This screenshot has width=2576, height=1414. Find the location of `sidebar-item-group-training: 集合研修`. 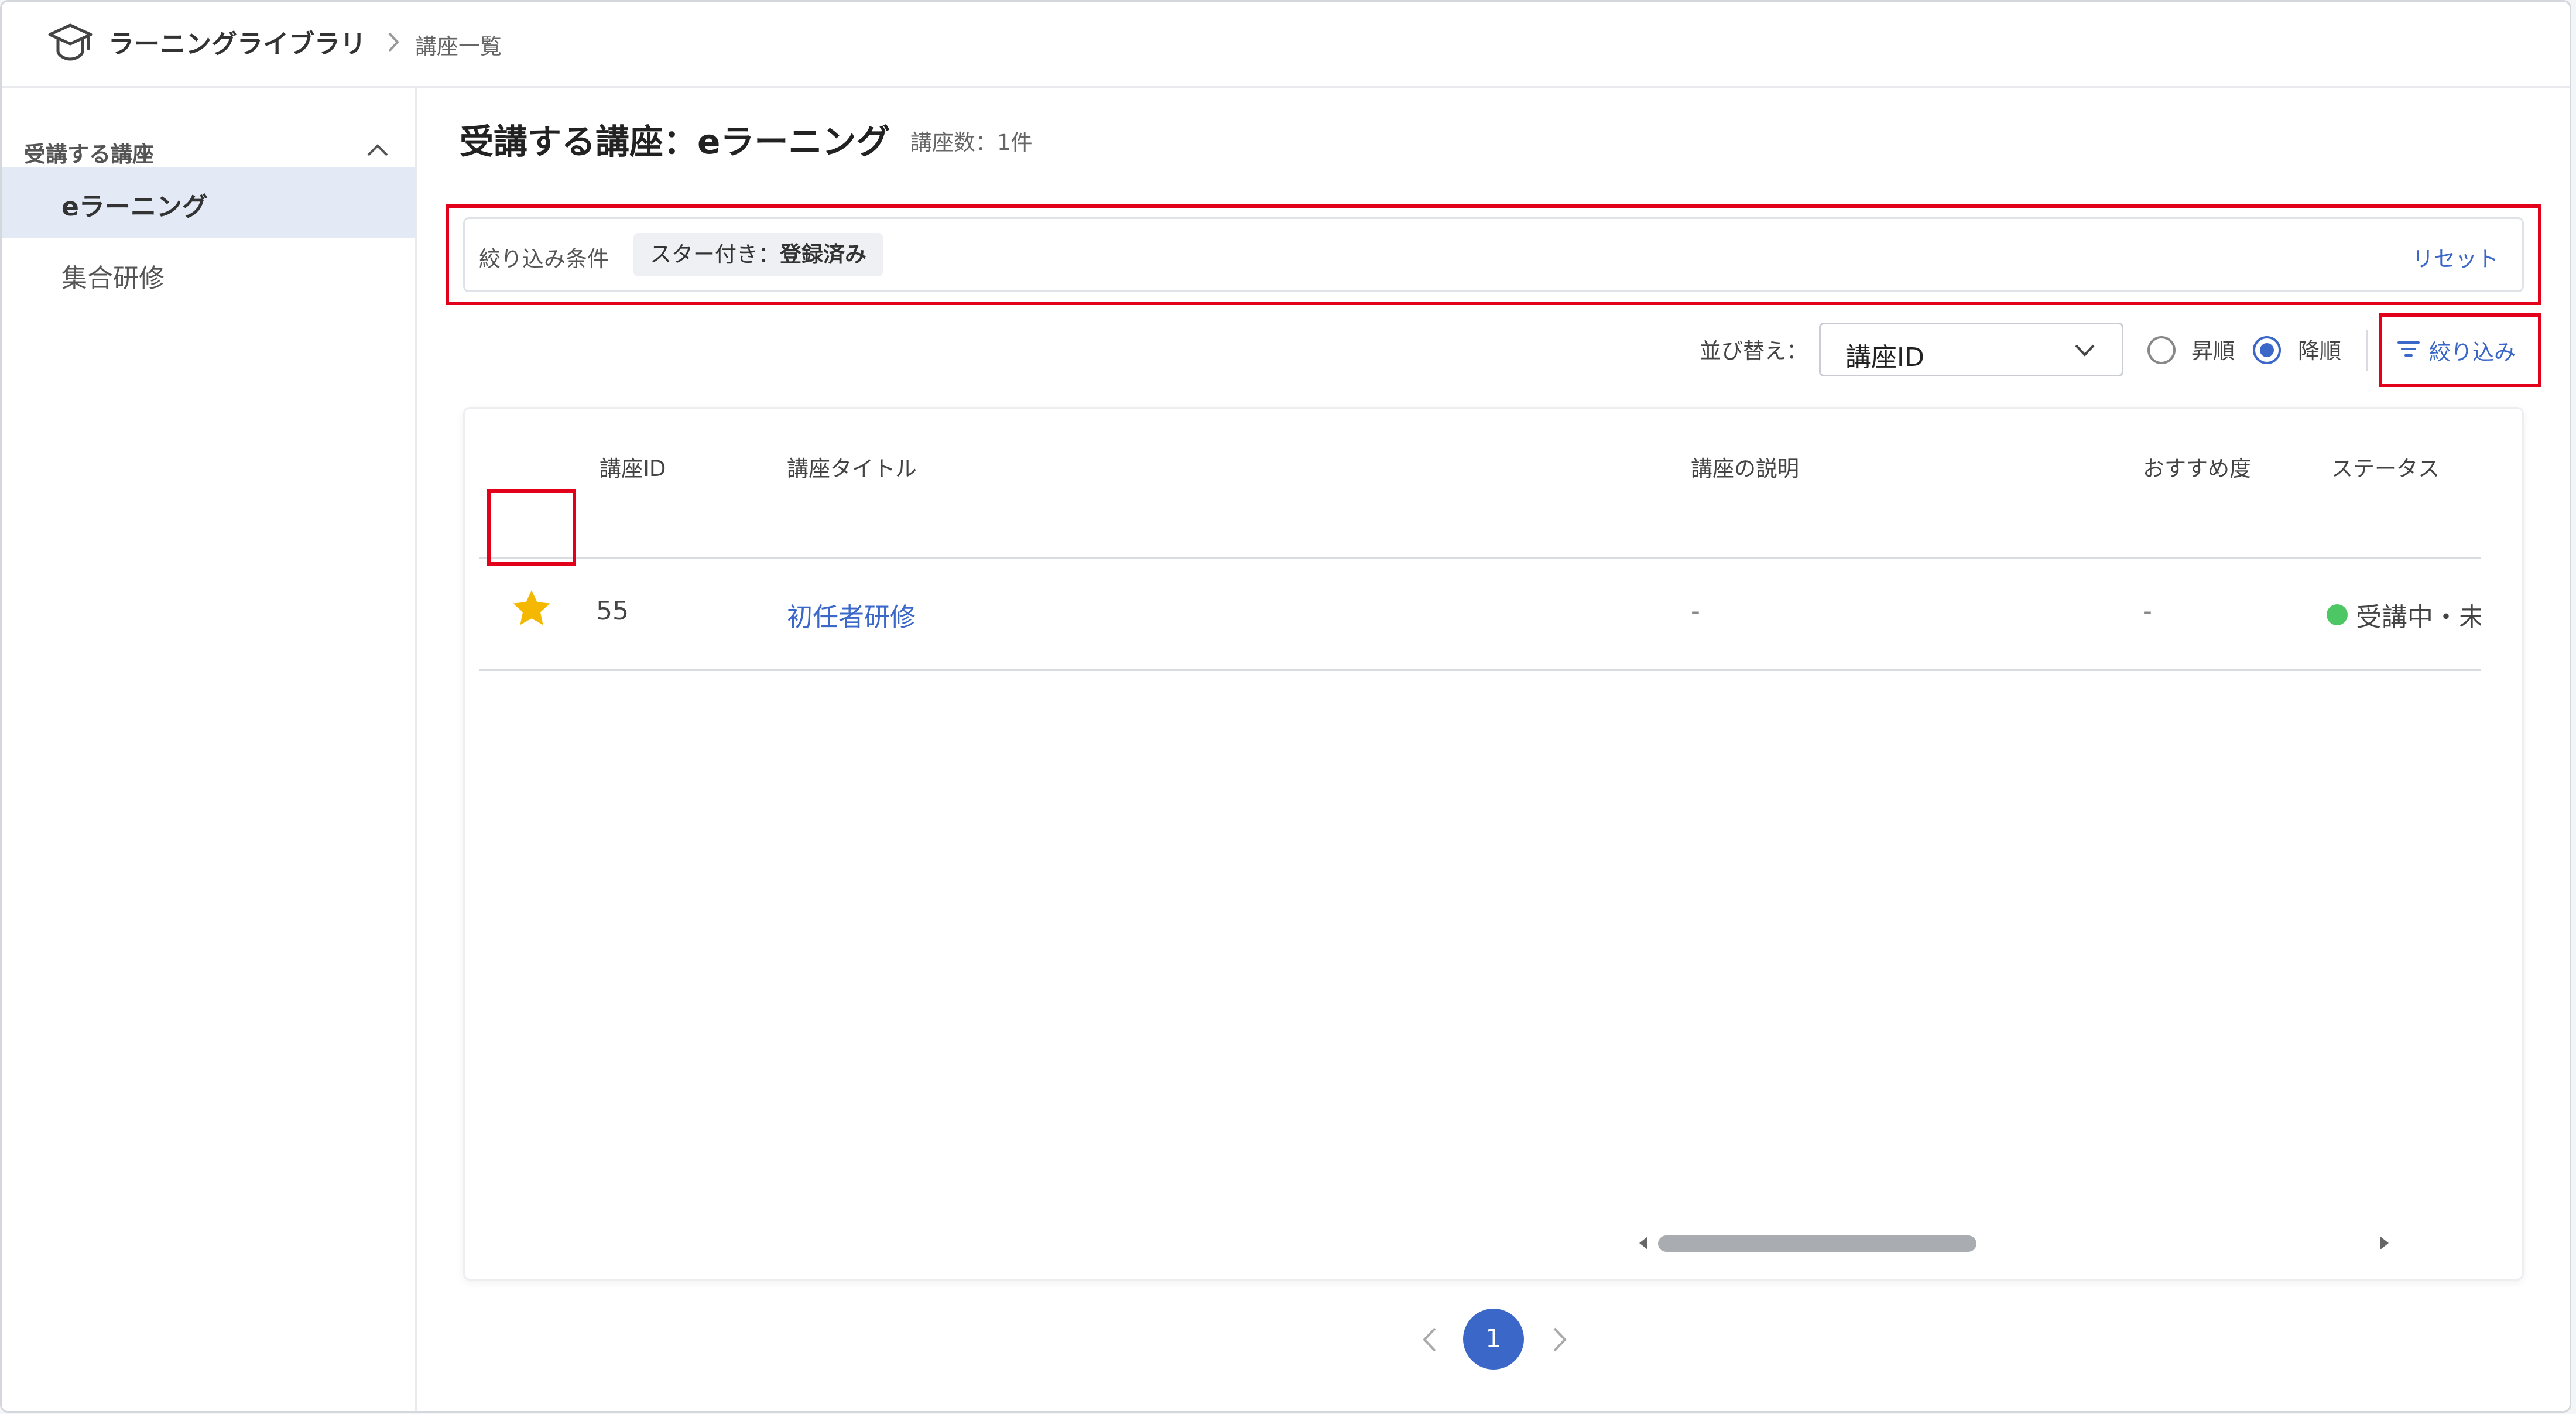

sidebar-item-group-training: 集合研修 is located at coordinates (209, 274).